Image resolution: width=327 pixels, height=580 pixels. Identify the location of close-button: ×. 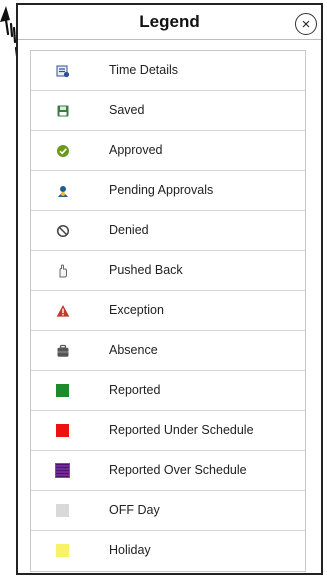
(306, 24).